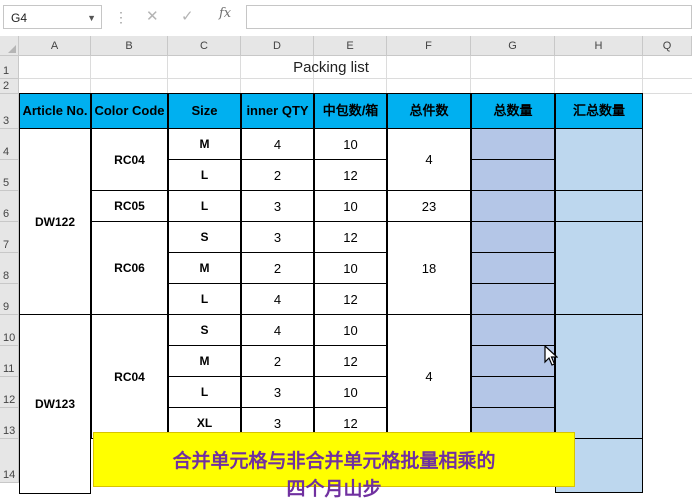 Image resolution: width=692 pixels, height=502 pixels. I want to click on row-header-11: 11, so click(9, 361).